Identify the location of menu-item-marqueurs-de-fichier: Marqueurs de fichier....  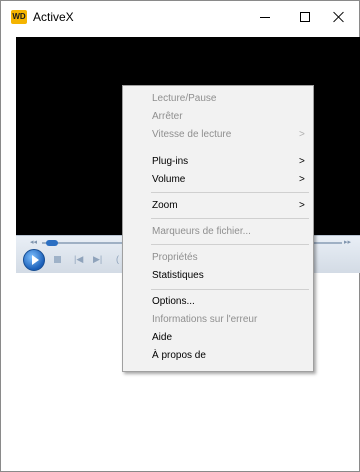
(218, 231).